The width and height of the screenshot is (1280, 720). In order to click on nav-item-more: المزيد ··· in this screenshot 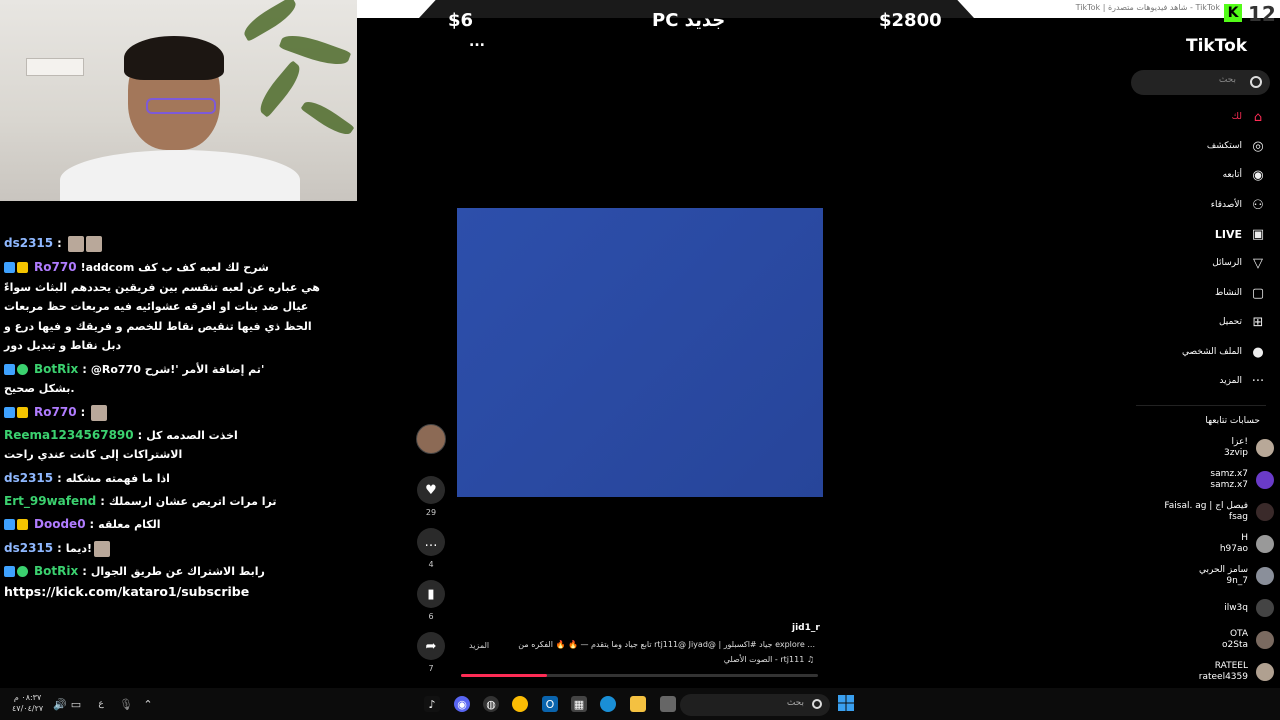, I will do `click(1242, 381)`.